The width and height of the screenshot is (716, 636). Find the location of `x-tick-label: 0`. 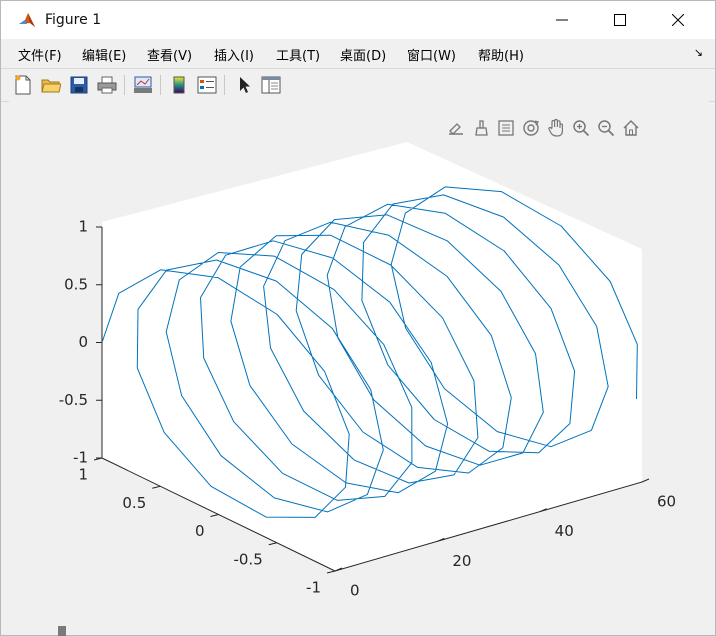

x-tick-label: 0 is located at coordinates (355, 591).